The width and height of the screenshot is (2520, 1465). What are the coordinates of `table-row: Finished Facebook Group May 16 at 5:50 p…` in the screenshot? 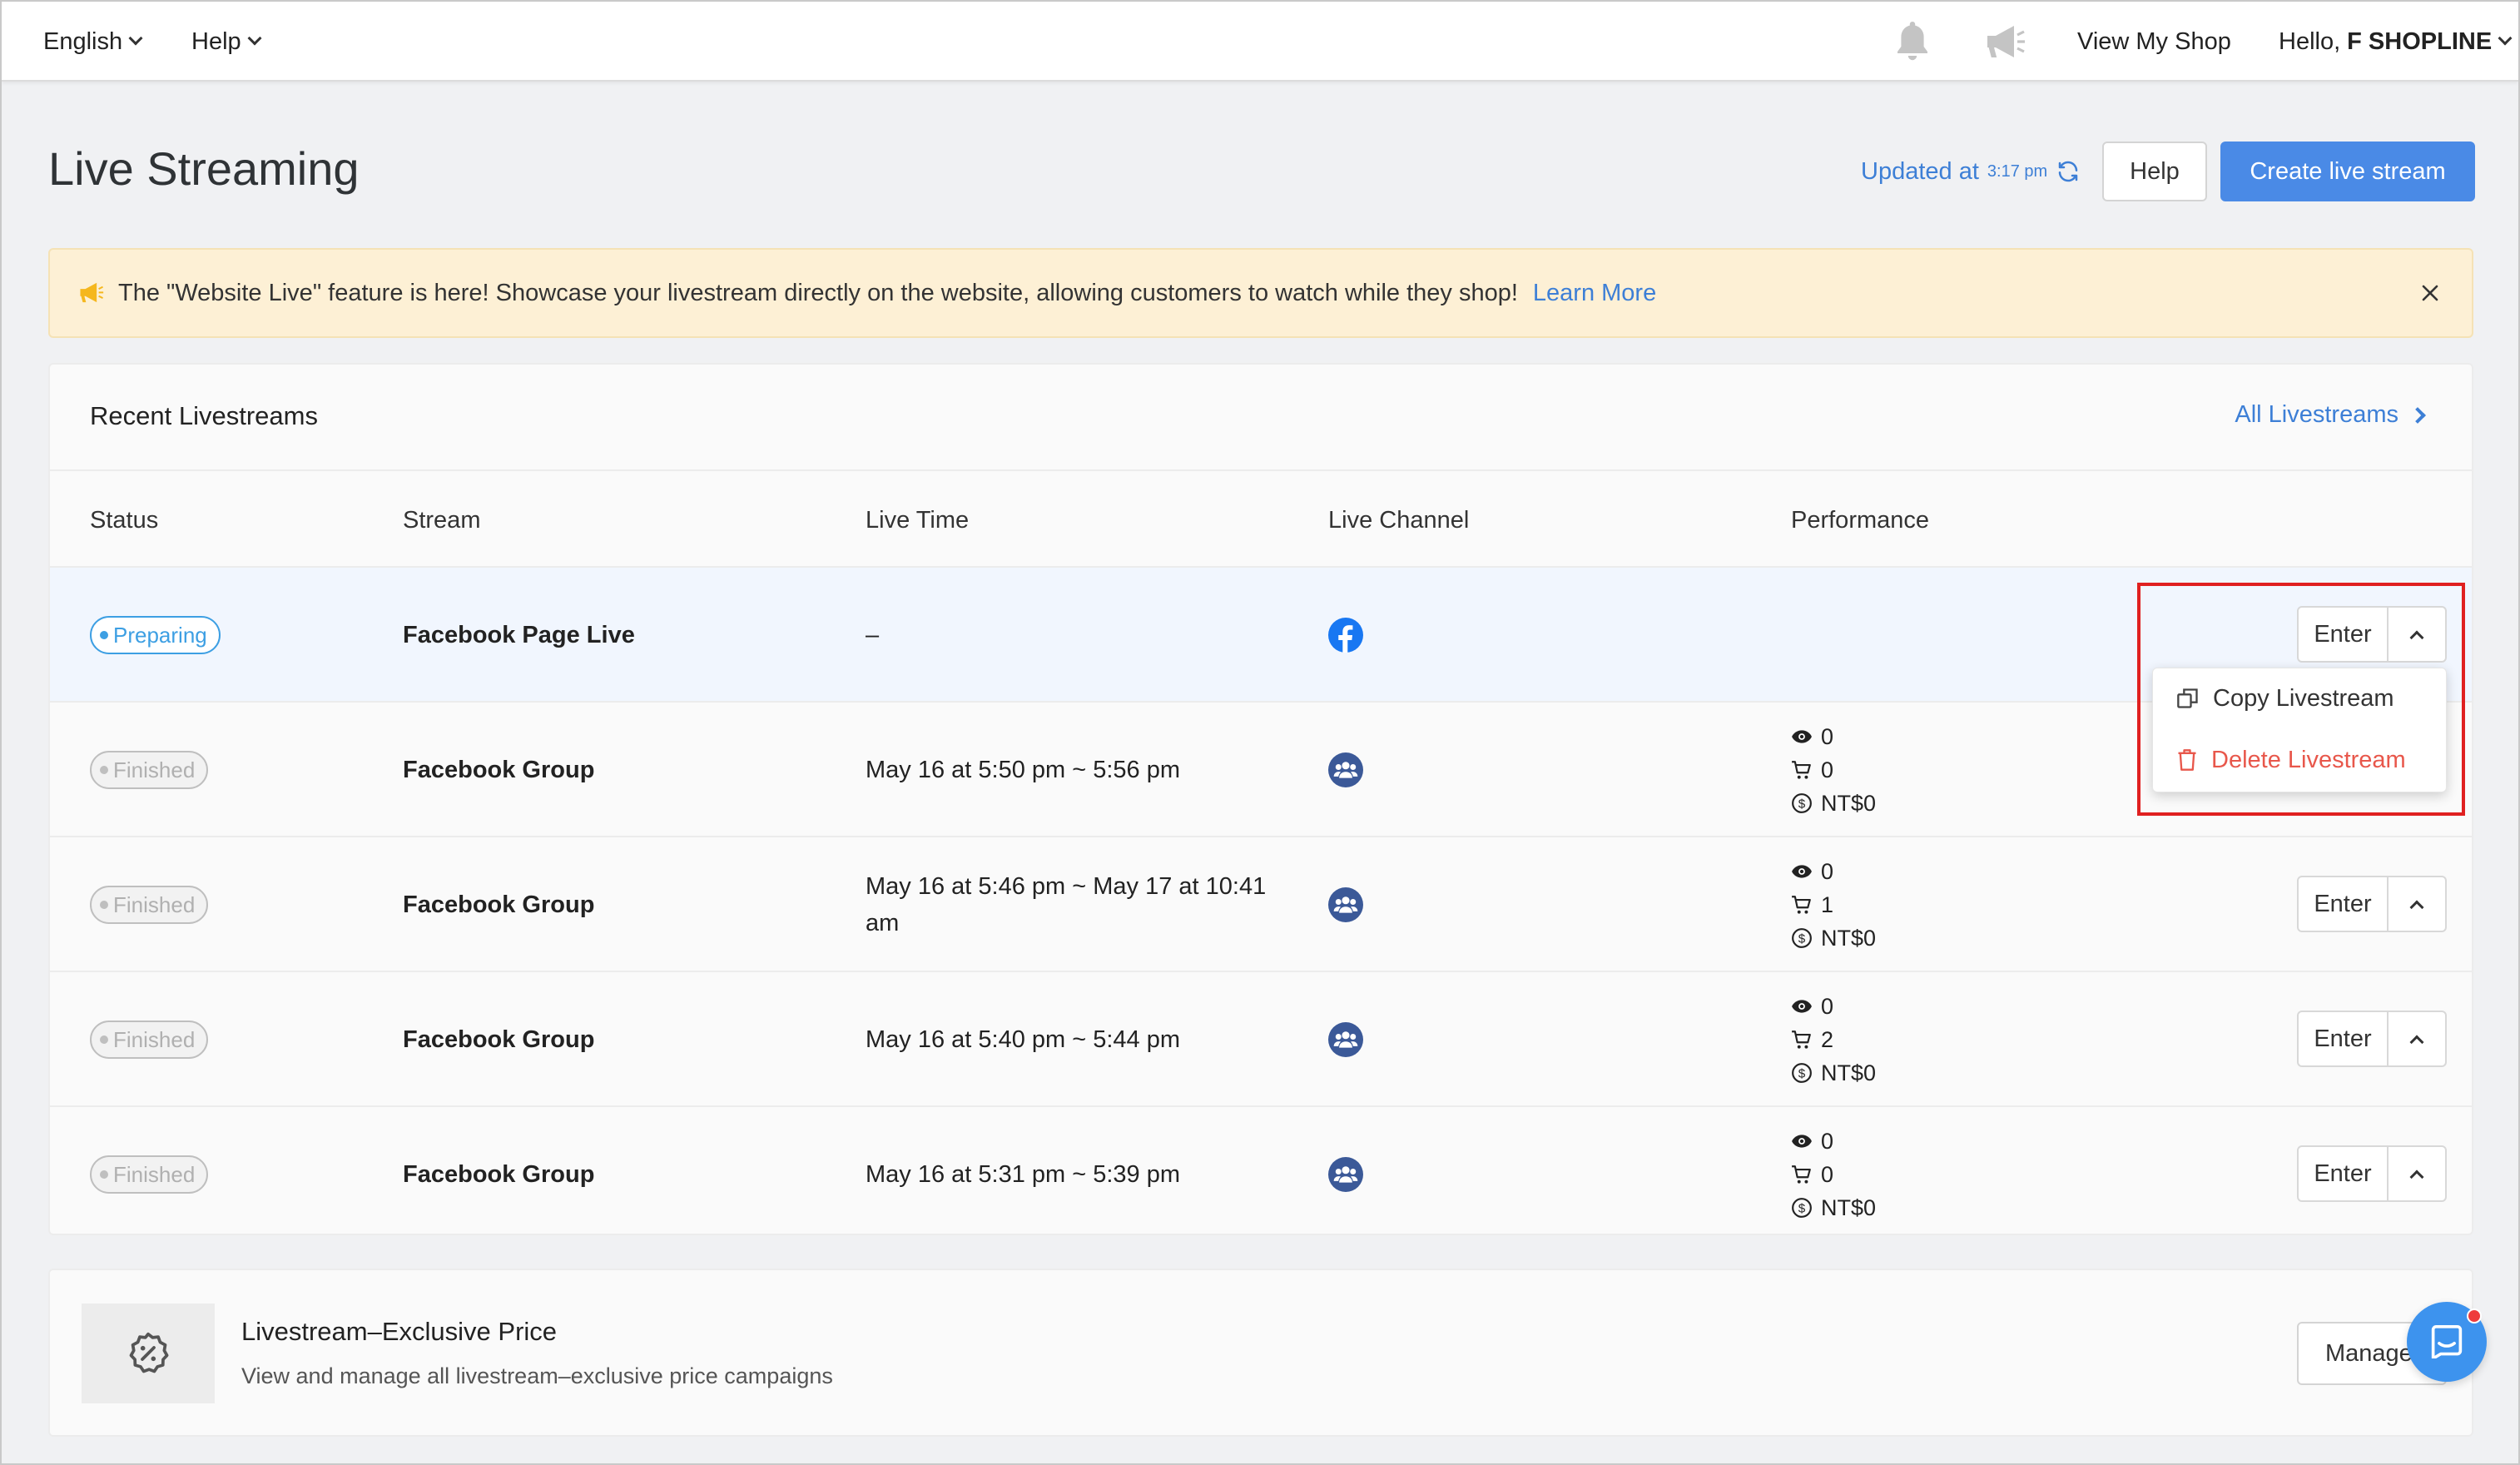 It's located at (1261, 770).